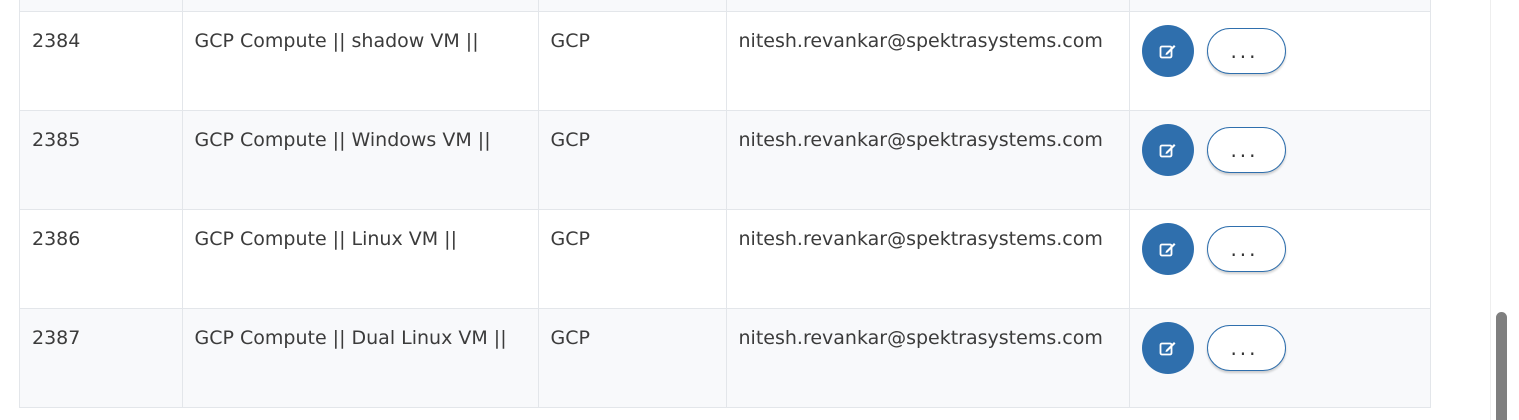  Describe the element at coordinates (56, 41) in the screenshot. I see `id-text: 2384` at that location.